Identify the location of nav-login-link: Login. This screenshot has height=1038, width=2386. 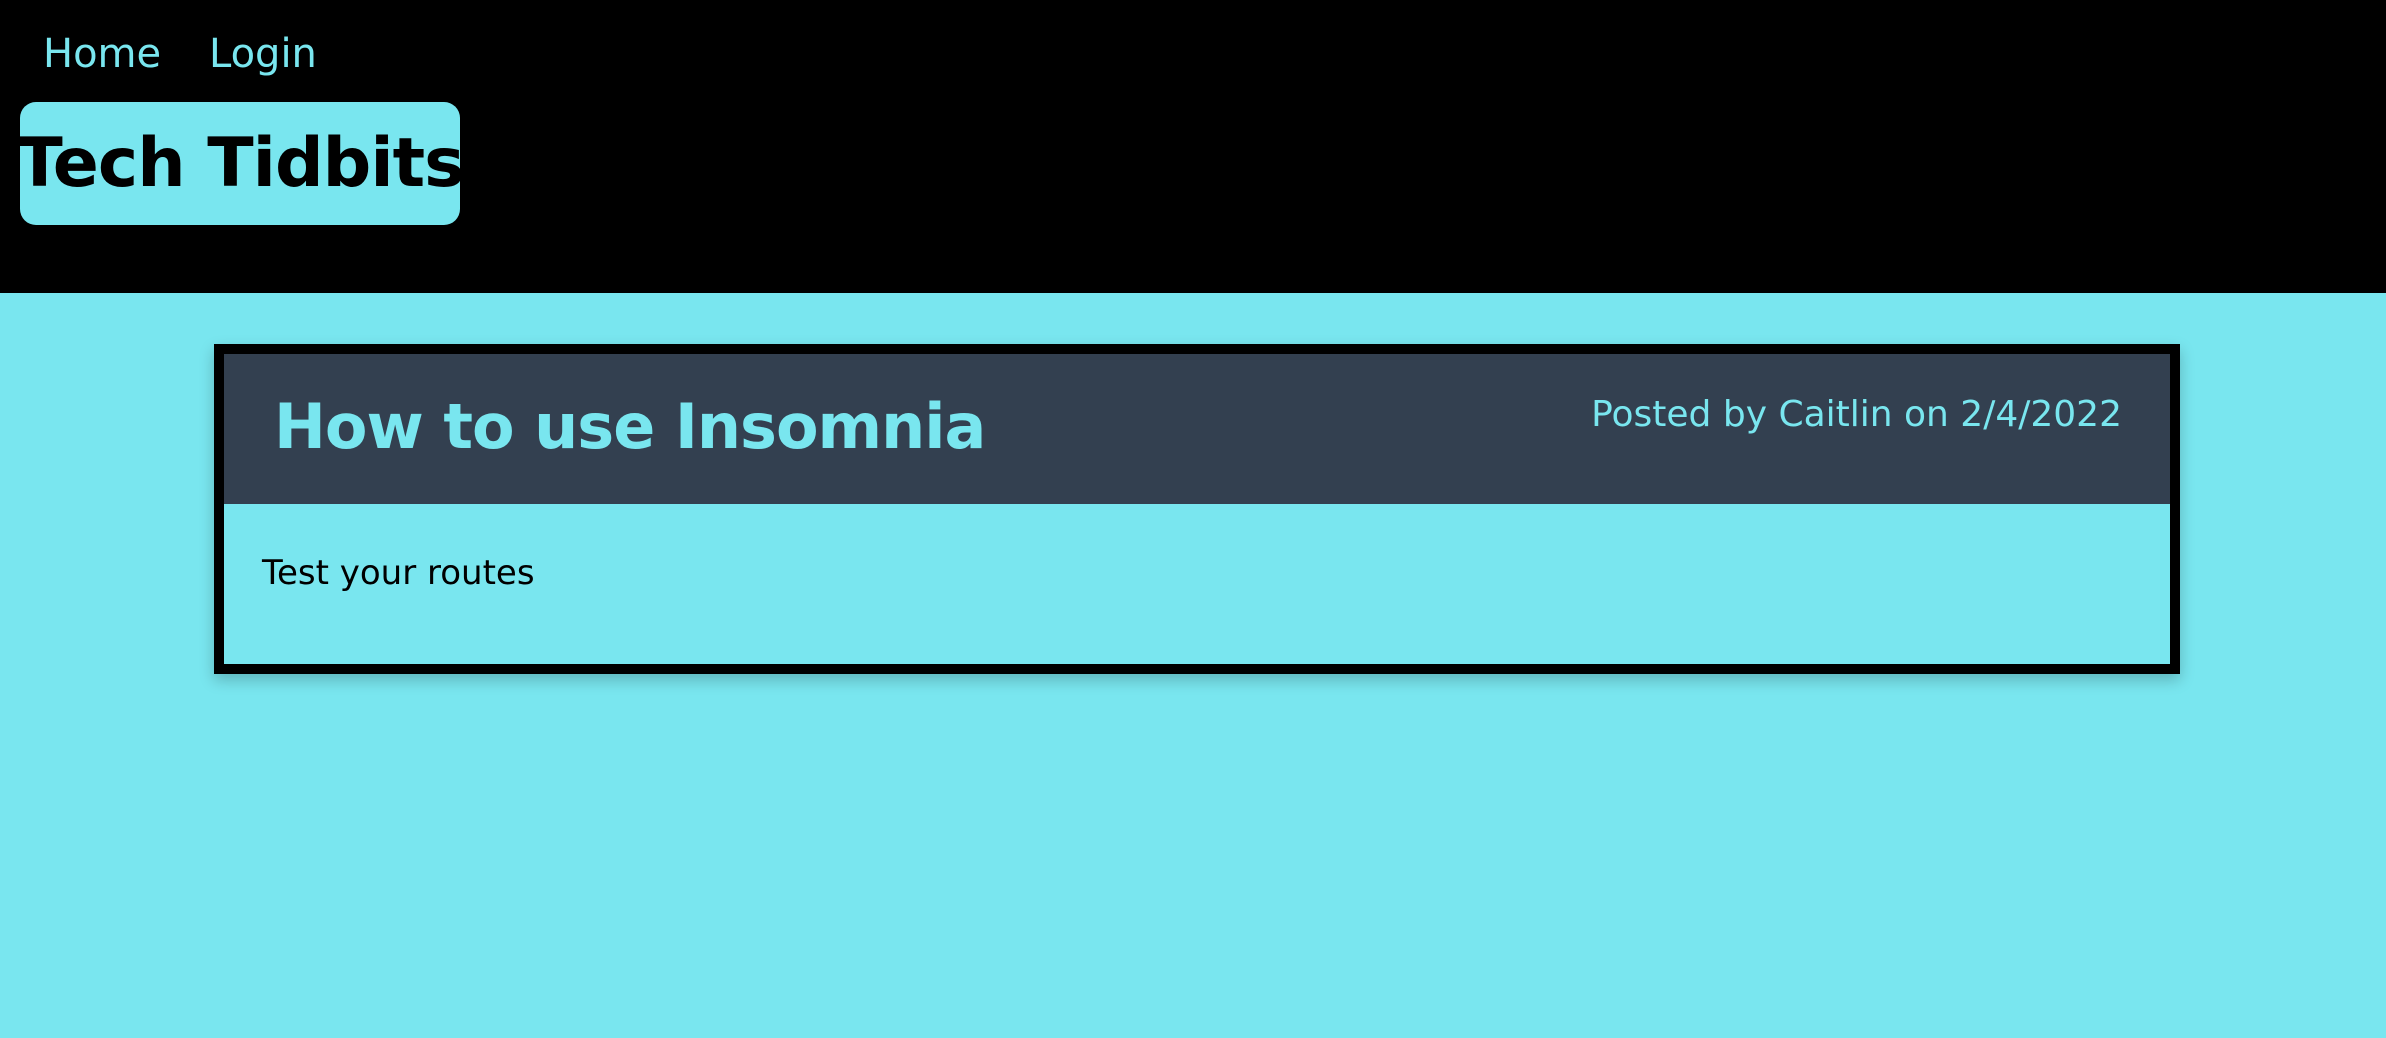
(263, 54).